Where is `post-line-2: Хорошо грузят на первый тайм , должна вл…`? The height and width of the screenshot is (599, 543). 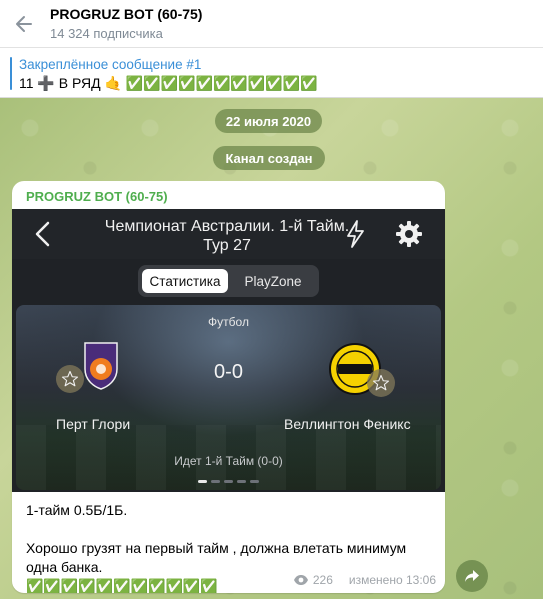
post-line-2: Хорошо грузят на первый тайм , должна вл… is located at coordinates (216, 557).